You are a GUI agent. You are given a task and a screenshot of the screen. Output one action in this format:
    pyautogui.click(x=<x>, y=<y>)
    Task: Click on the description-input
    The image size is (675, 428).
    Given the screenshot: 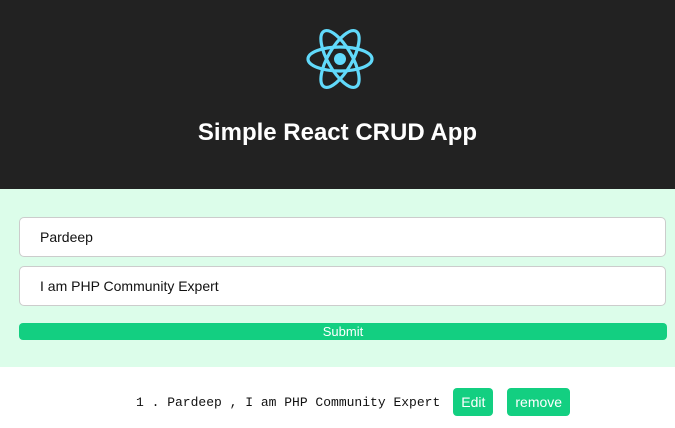 What is the action you would take?
    pyautogui.click(x=342, y=286)
    